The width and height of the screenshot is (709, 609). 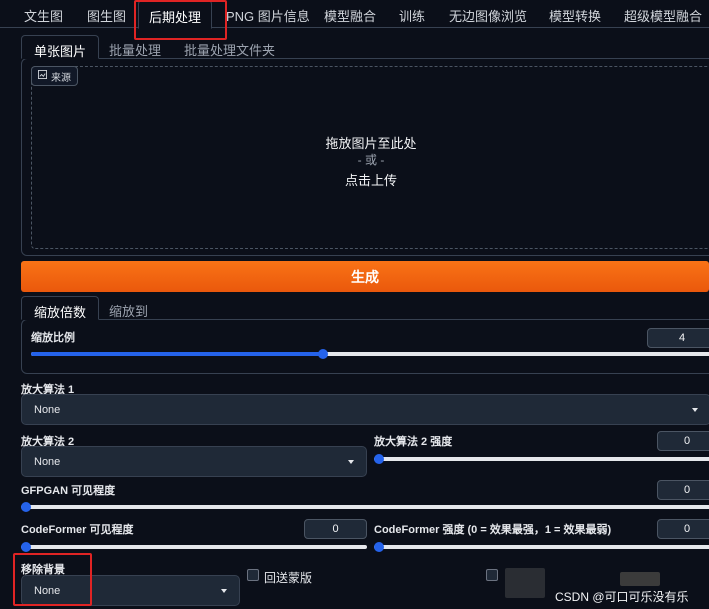 What do you see at coordinates (640, 579) in the screenshot?
I see `blurred-region` at bounding box center [640, 579].